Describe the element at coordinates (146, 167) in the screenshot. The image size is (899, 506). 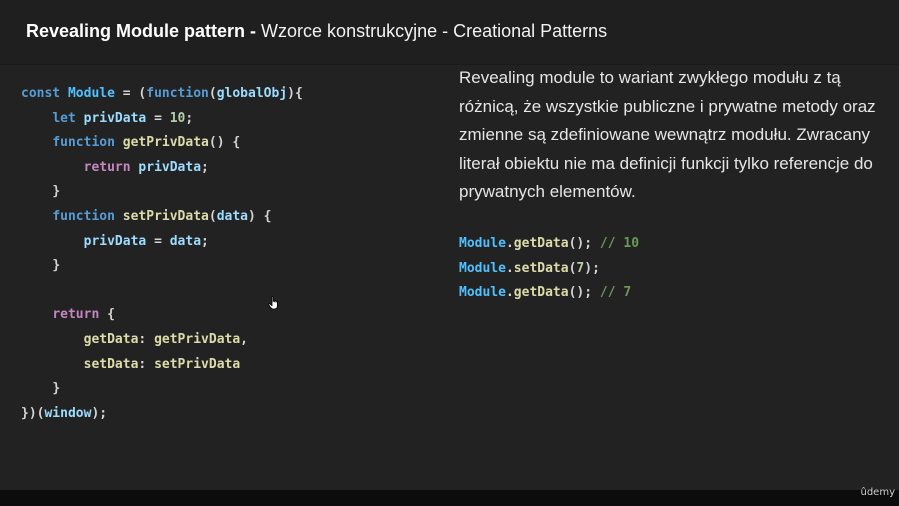
I see `code-line: return privData;` at that location.